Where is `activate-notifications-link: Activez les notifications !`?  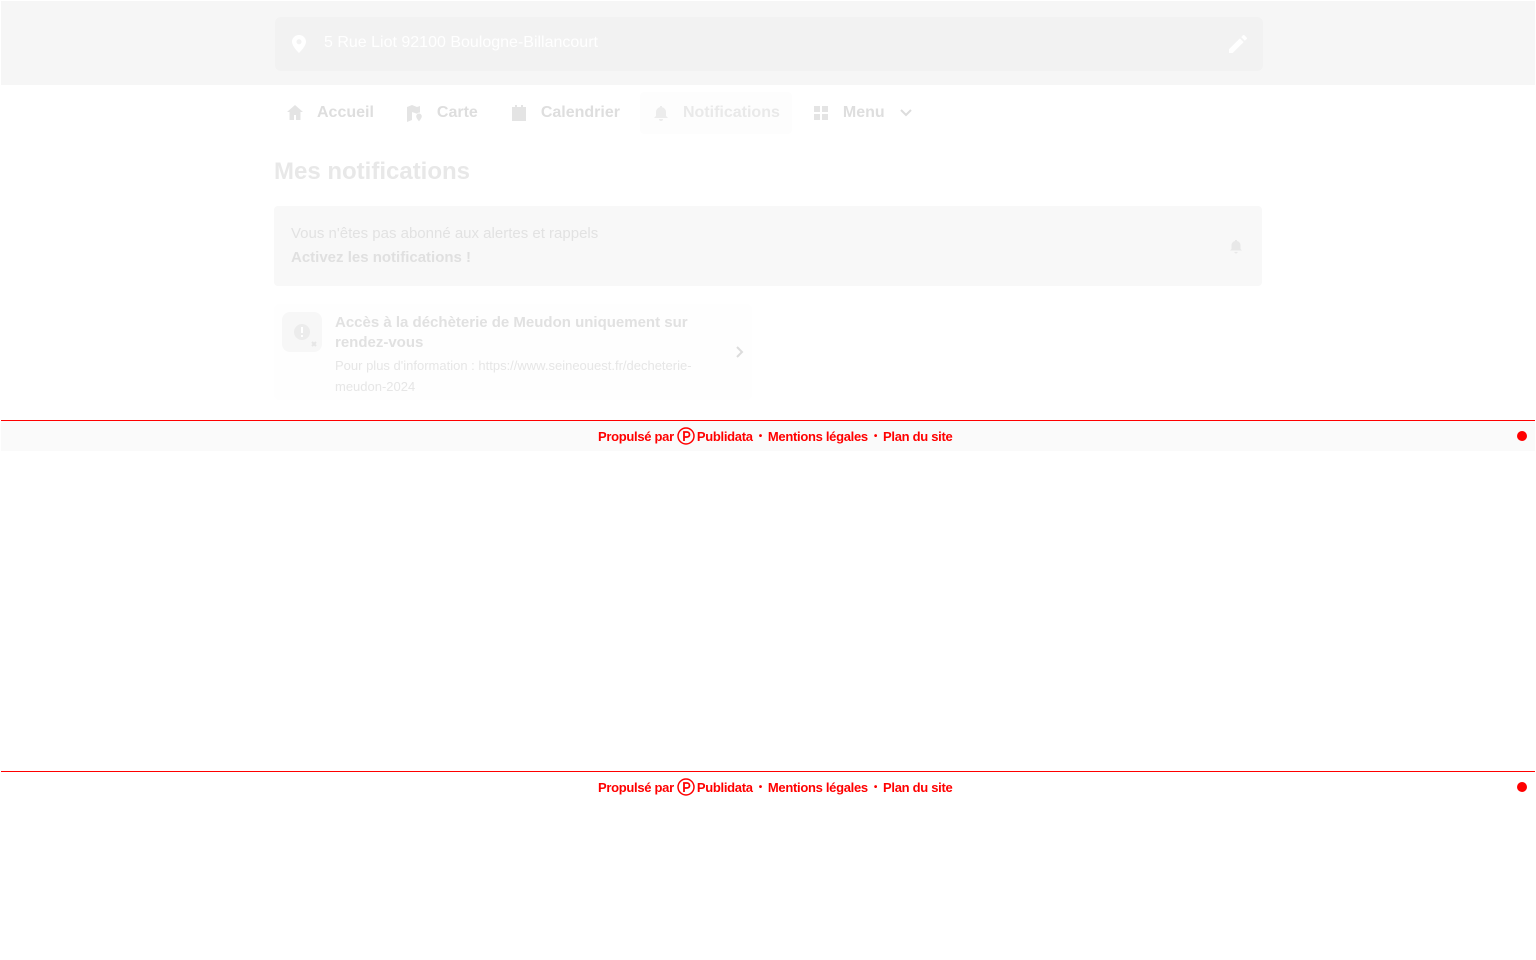 activate-notifications-link: Activez les notifications ! is located at coordinates (381, 257).